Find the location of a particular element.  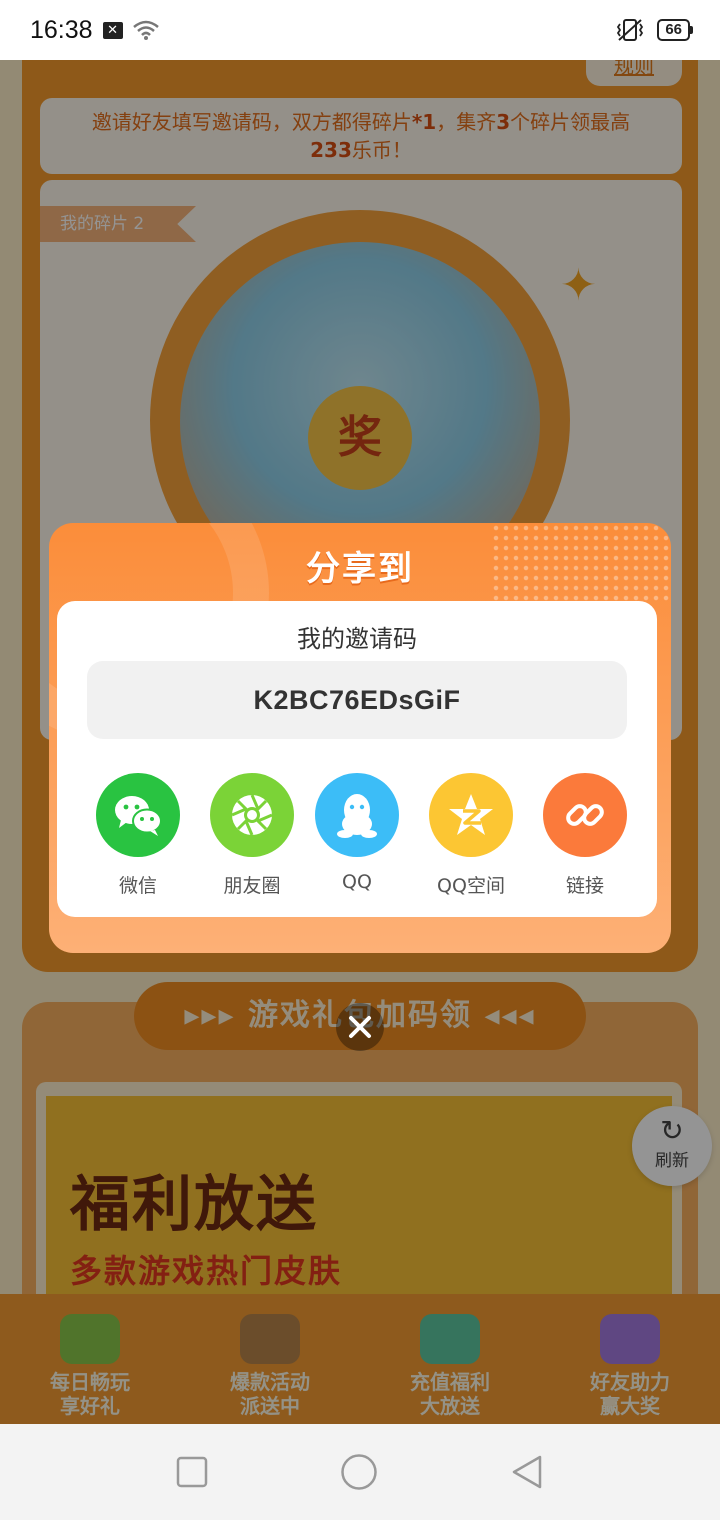

back-button is located at coordinates (527, 1472).